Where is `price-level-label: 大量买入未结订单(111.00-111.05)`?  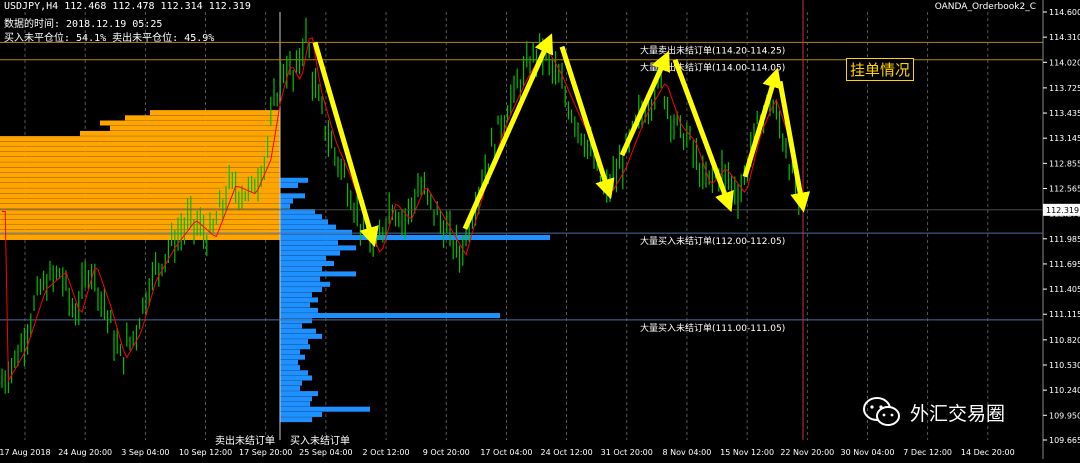 price-level-label: 大量买入未结订单(111.00-111.05) is located at coordinates (712, 328).